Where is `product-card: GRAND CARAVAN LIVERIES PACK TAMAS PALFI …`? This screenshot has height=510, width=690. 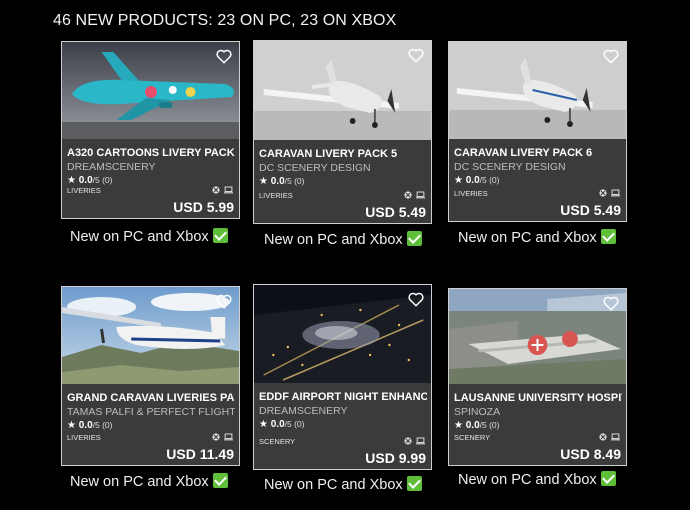 product-card: GRAND CARAVAN LIVERIES PACK TAMAS PALFI … is located at coordinates (150, 376).